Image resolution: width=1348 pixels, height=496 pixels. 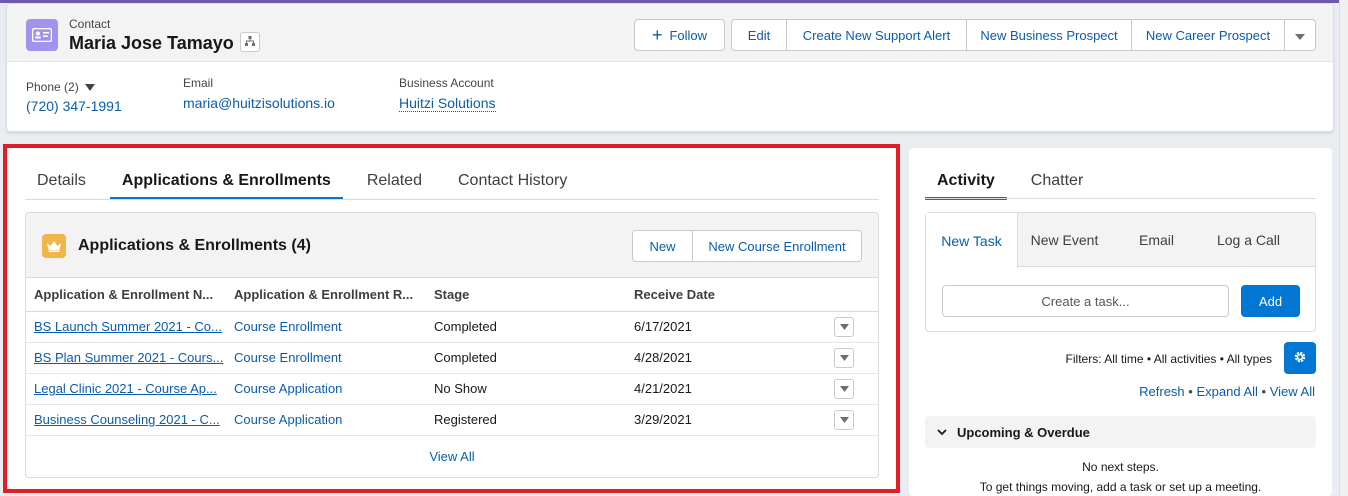 What do you see at coordinates (726, 420) in the screenshot?
I see `row-date-cell: 3/29/2021` at bounding box center [726, 420].